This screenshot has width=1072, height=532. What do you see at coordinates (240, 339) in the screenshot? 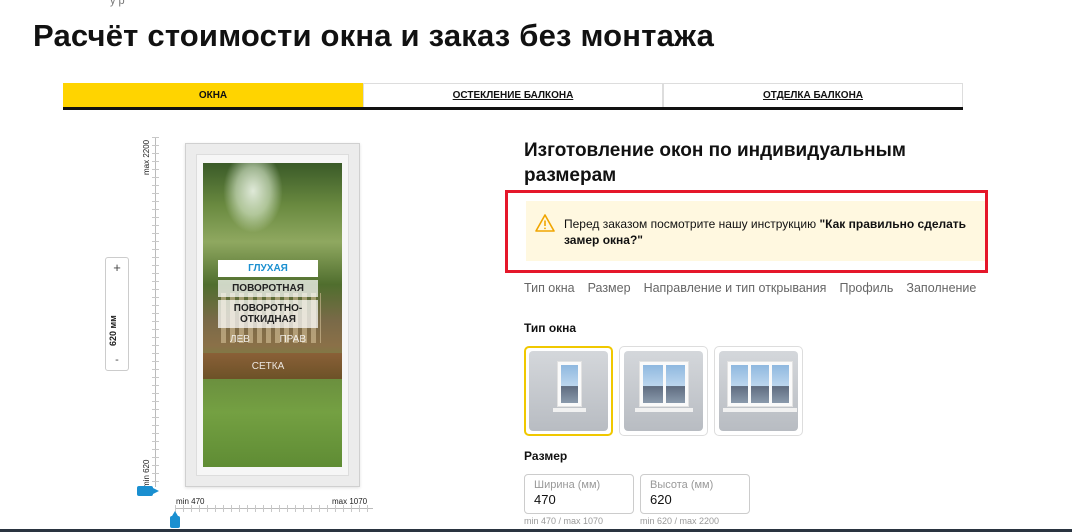
I see `option-left: ЛЕВ` at bounding box center [240, 339].